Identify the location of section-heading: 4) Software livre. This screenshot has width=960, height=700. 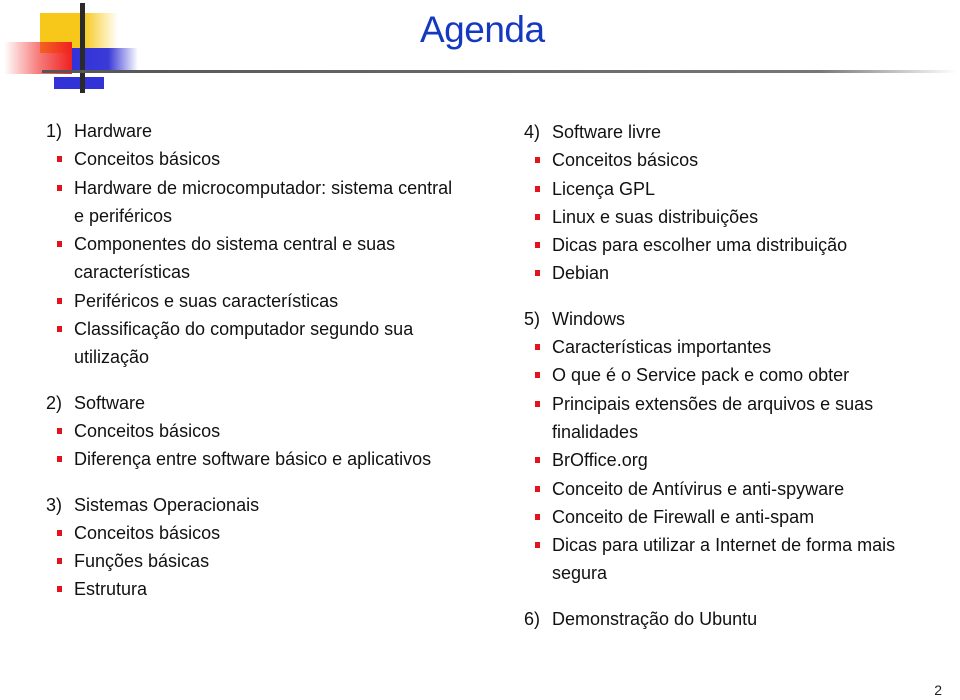
(739, 132).